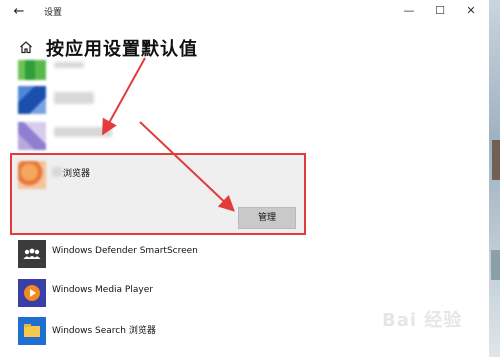 The height and width of the screenshot is (357, 500). I want to click on browser-app-icon, so click(32, 175).